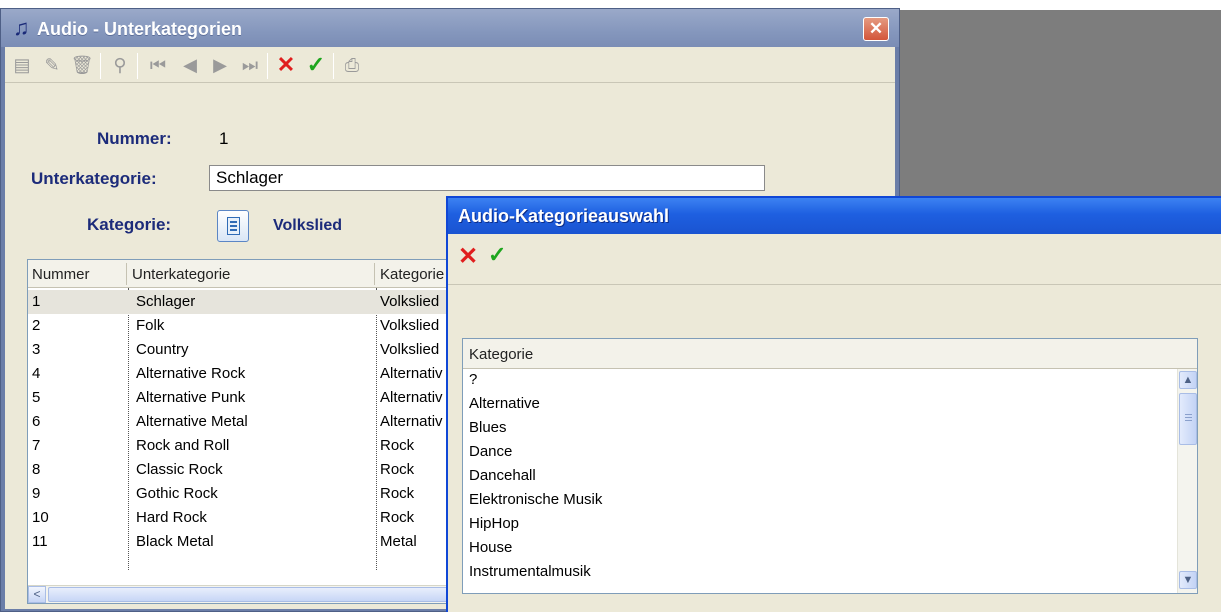 The height and width of the screenshot is (612, 1221). I want to click on dialog-confirm-icon: ✓, so click(497, 255).